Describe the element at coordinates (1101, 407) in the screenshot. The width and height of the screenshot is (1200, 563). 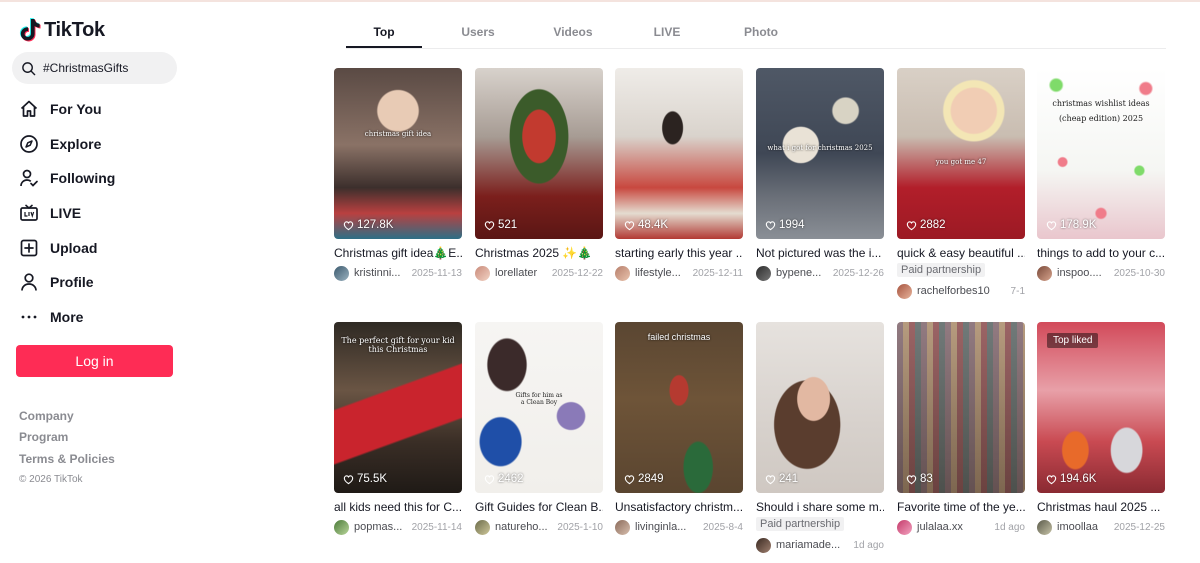
I see `video-thumbnail: Top liked 194.6K` at that location.